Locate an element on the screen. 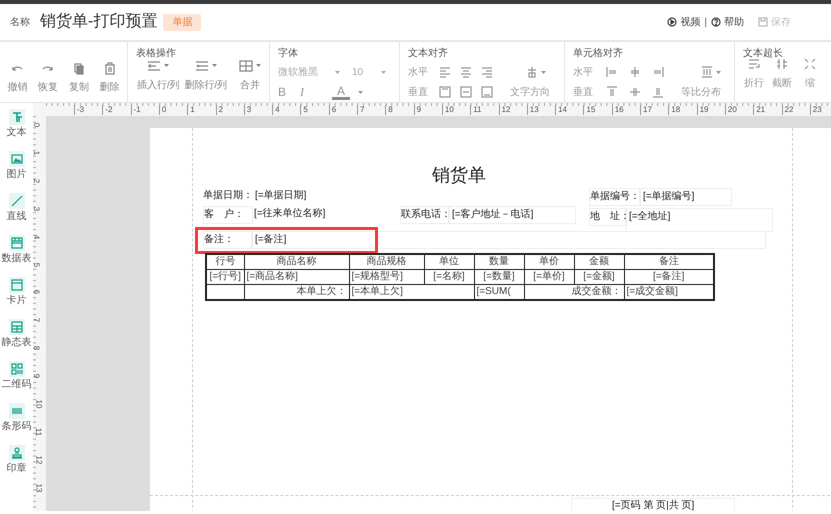 Image resolution: width=831 pixels, height=514 pixels. sidebar-item: 条形码 is located at coordinates (17, 418).